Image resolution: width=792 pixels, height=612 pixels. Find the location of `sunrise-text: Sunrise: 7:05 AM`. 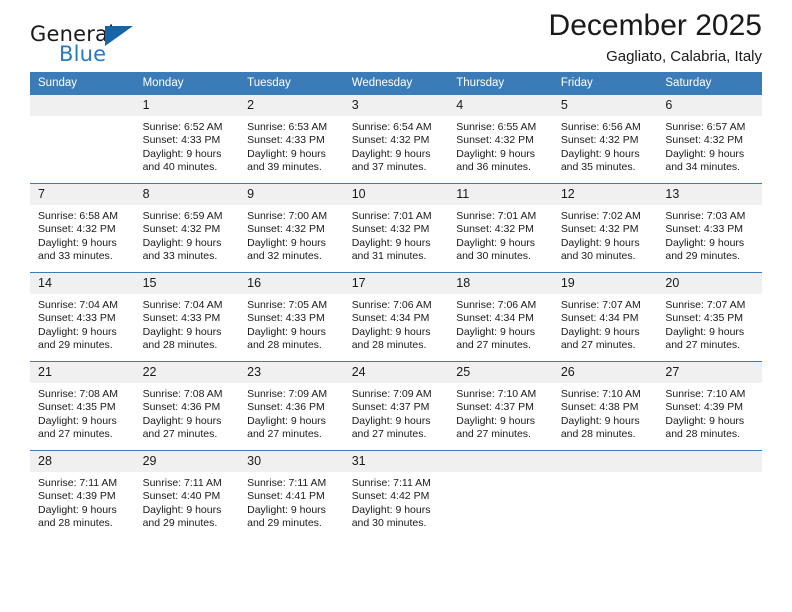

sunrise-text: Sunrise: 7:05 AM is located at coordinates (287, 305).